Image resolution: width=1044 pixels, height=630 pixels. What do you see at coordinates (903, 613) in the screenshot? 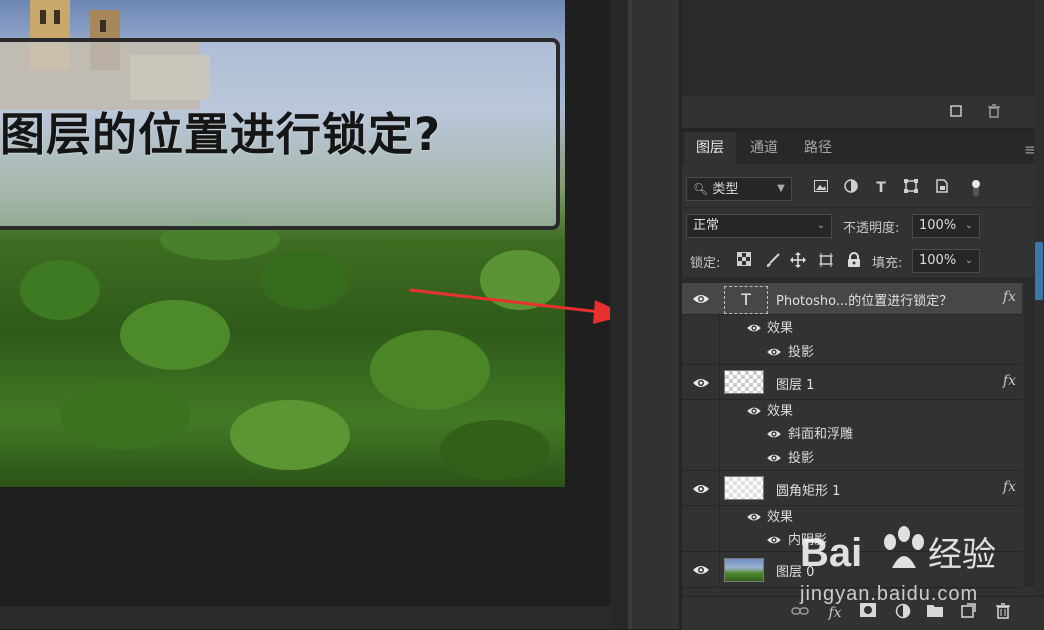
I see `new-adjustment-layer-icon` at bounding box center [903, 613].